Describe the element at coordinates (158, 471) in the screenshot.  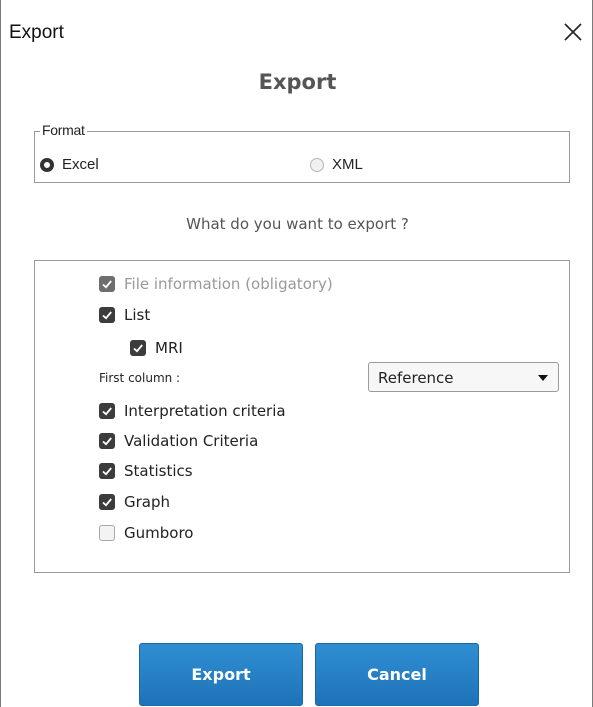
I see `checkbox-label: Statistics` at that location.